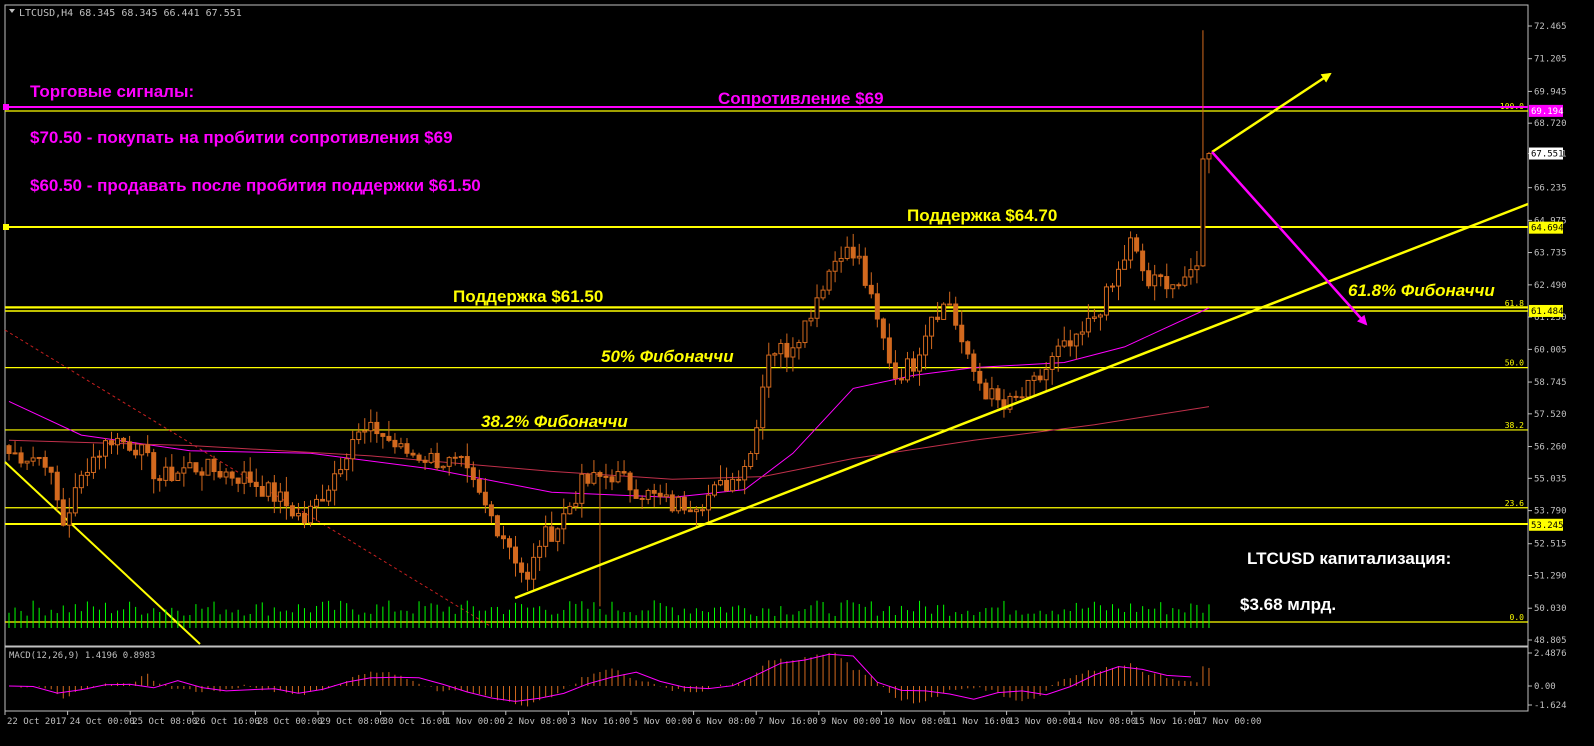 Image resolution: width=1594 pixels, height=746 pixels. Describe the element at coordinates (1550, 609) in the screenshot. I see `price-tick-label: 50.030` at that location.